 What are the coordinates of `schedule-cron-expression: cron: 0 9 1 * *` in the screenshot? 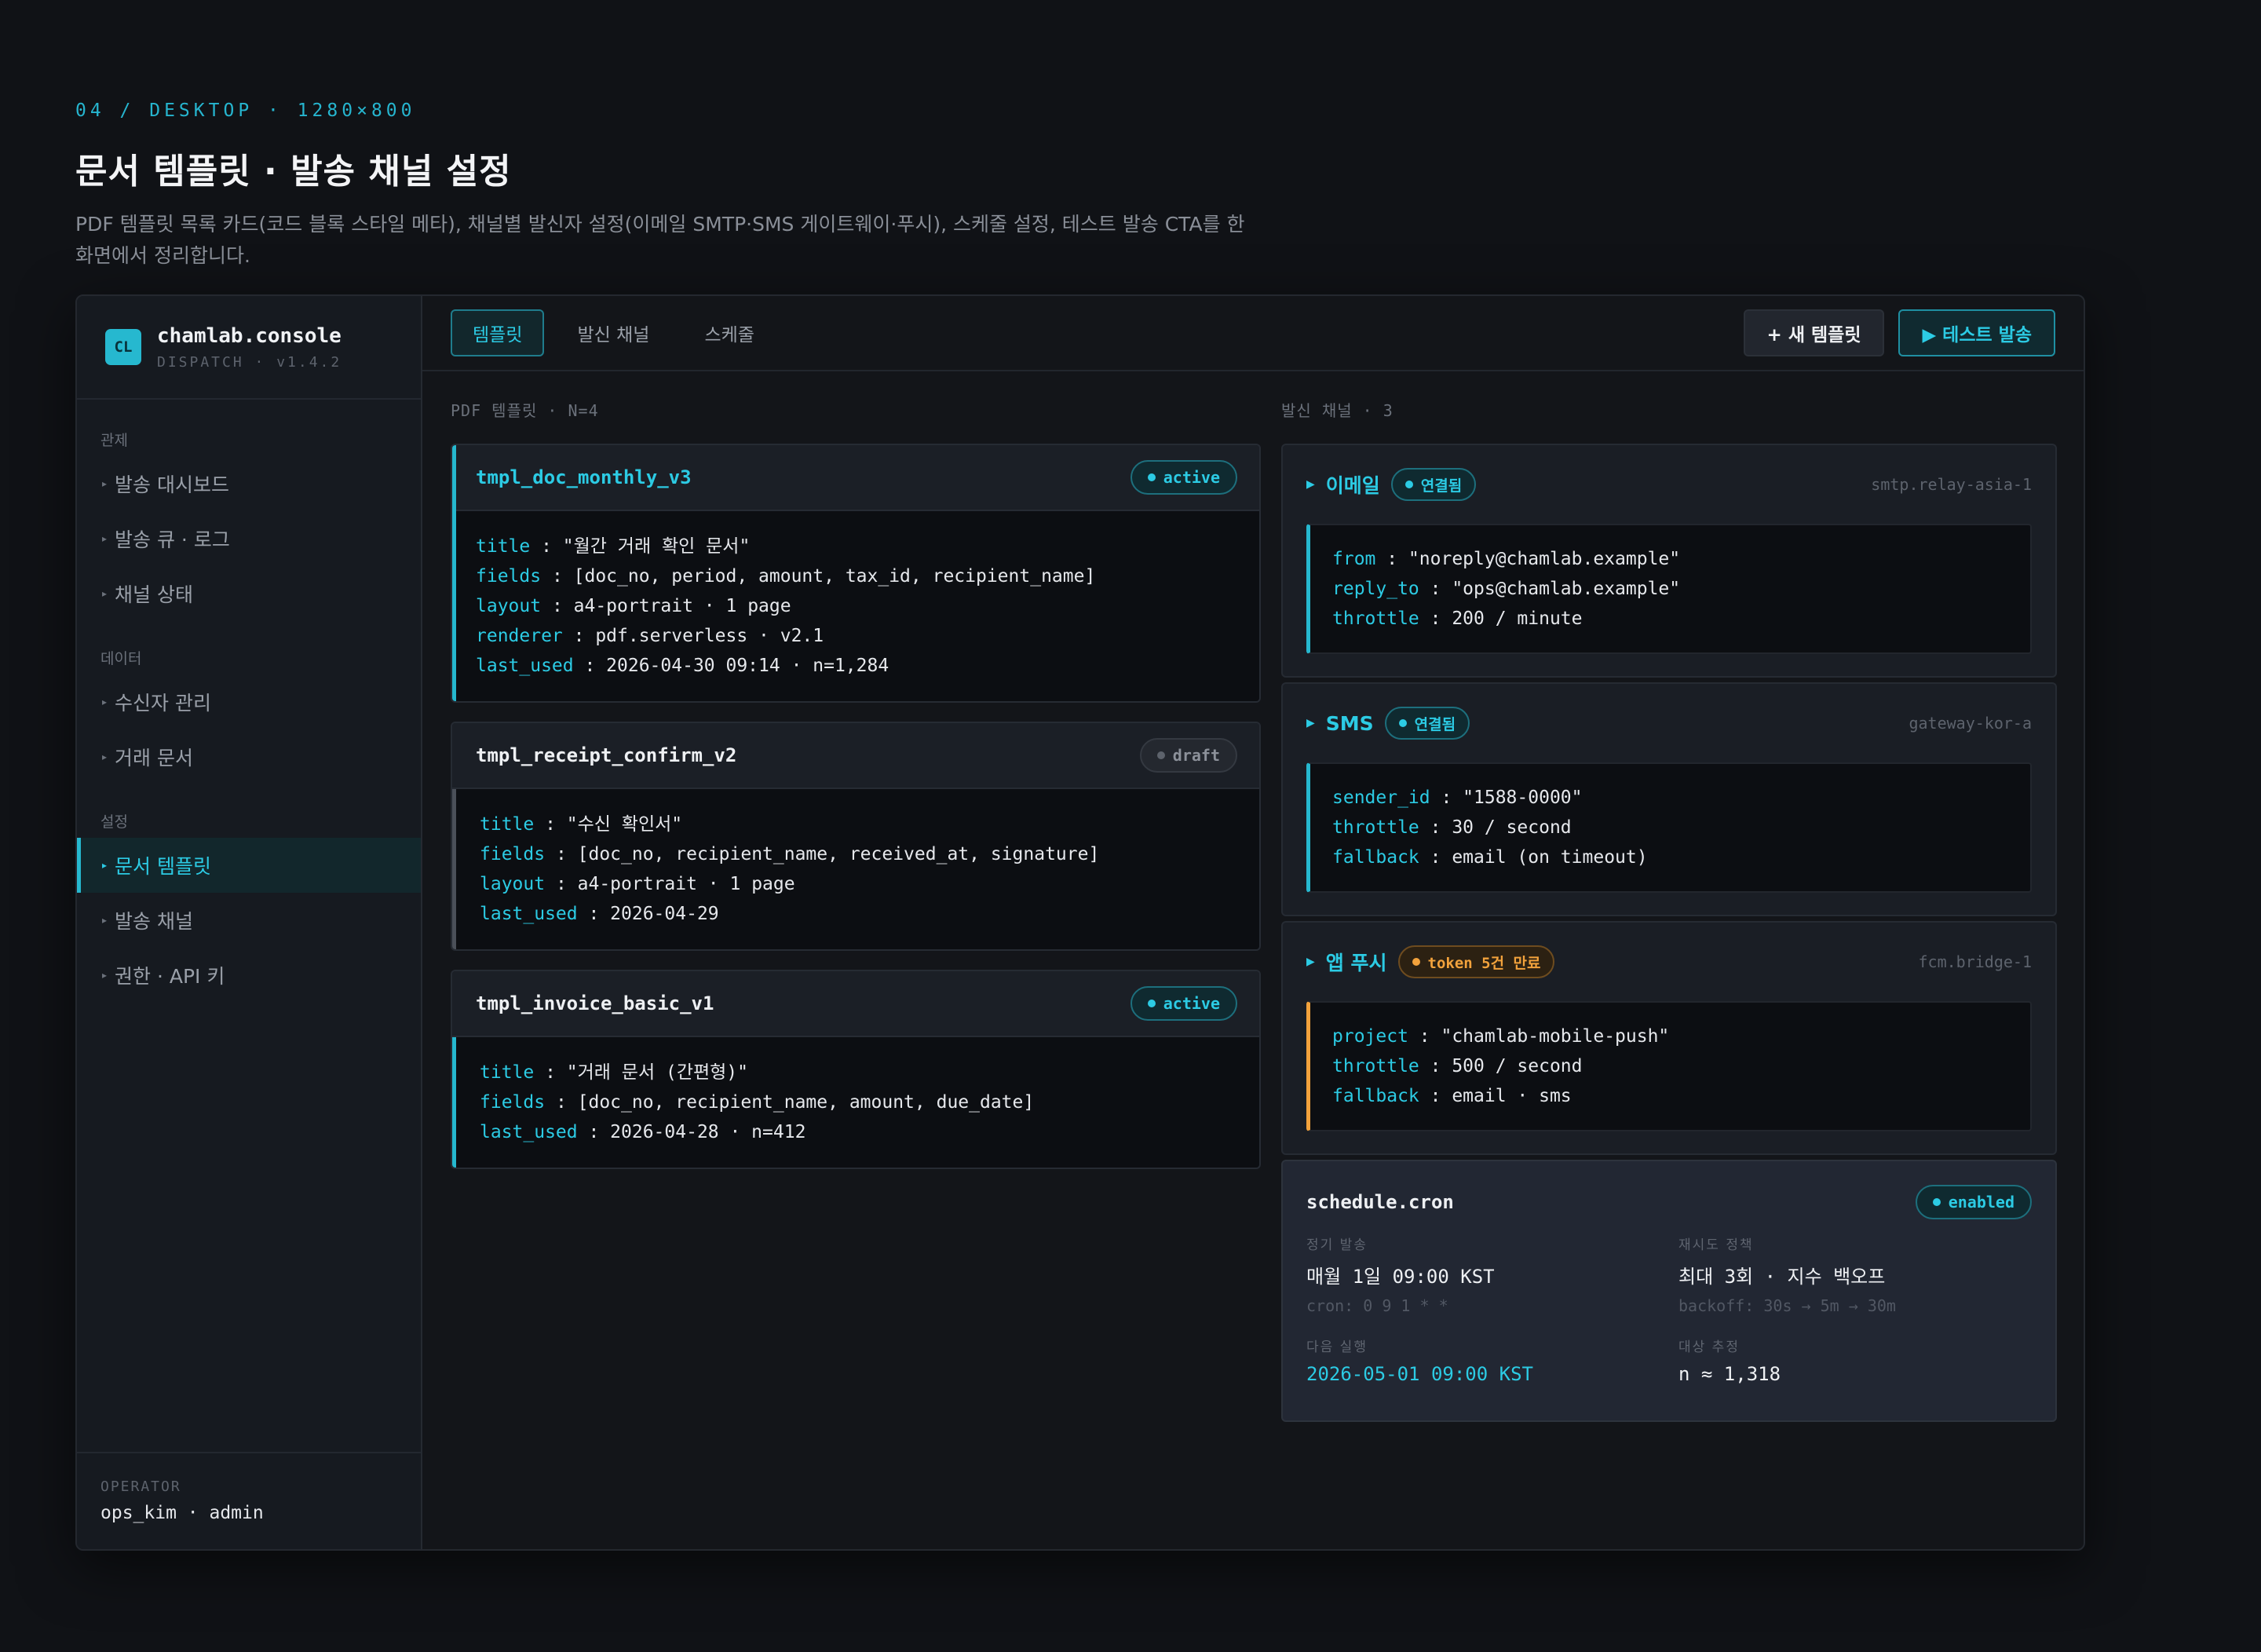 It's located at (1377, 1305).